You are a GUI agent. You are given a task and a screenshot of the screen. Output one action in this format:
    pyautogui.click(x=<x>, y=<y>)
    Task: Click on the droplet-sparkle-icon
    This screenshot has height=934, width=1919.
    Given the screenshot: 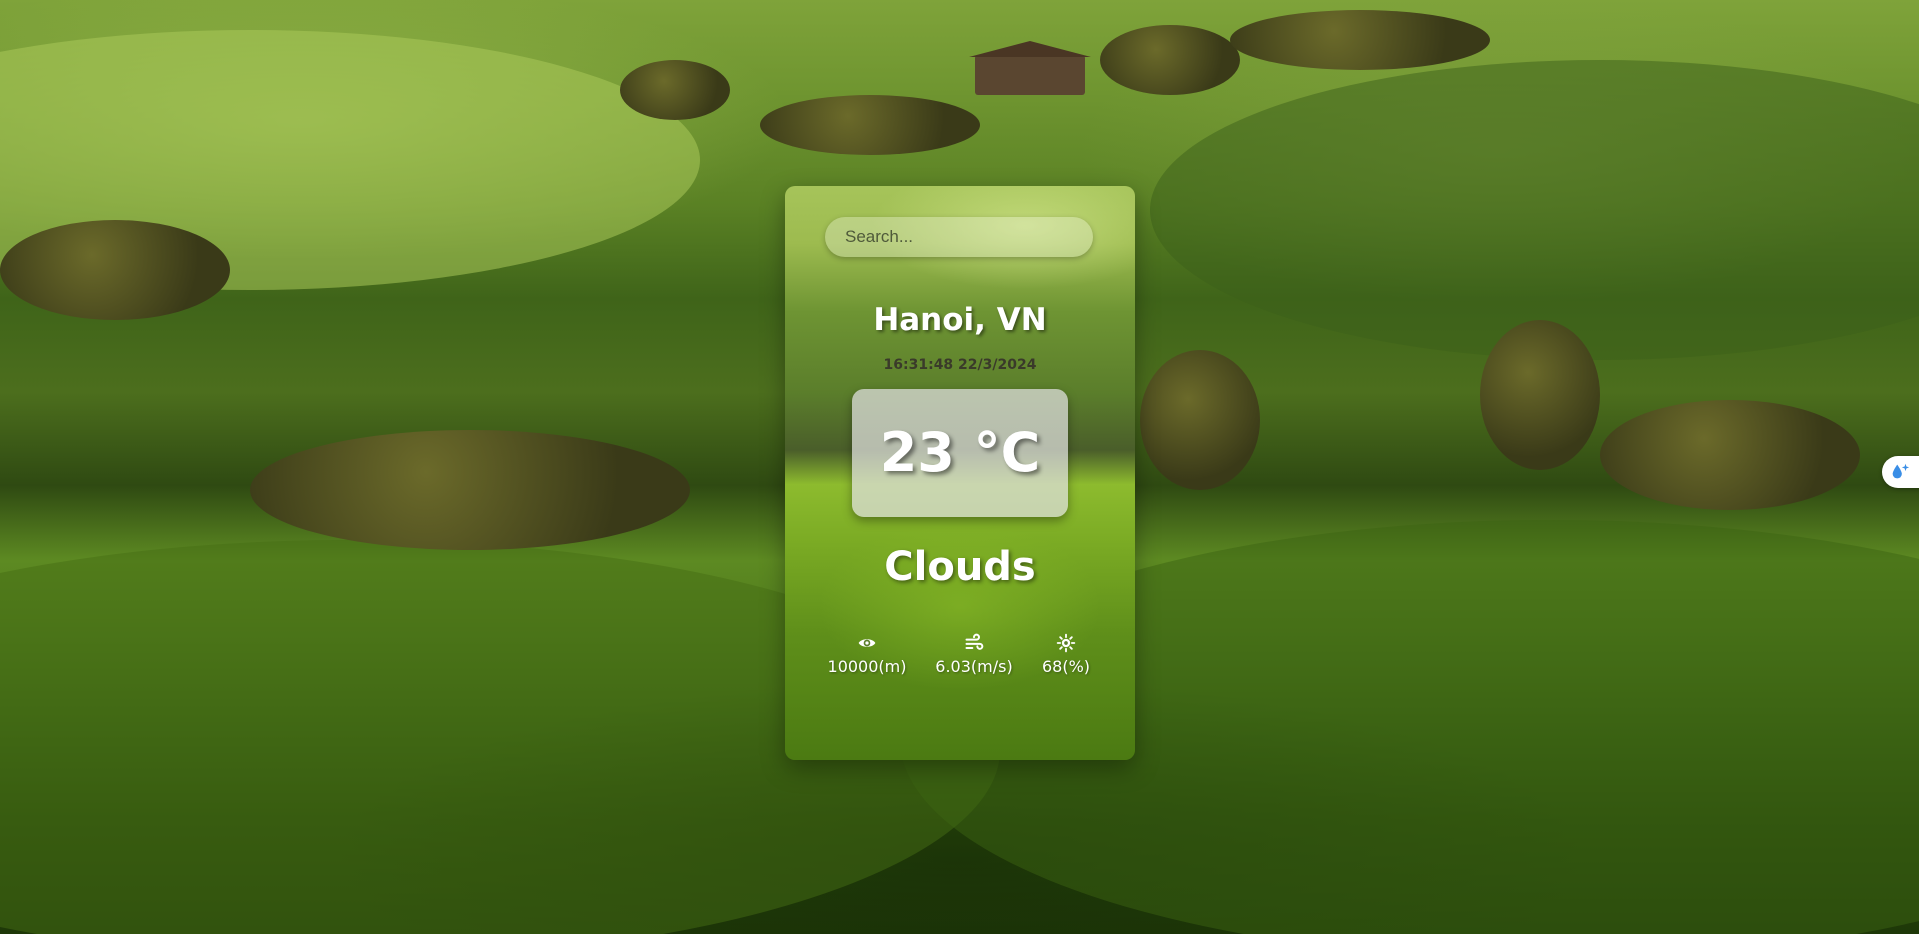 What is the action you would take?
    pyautogui.click(x=1901, y=471)
    